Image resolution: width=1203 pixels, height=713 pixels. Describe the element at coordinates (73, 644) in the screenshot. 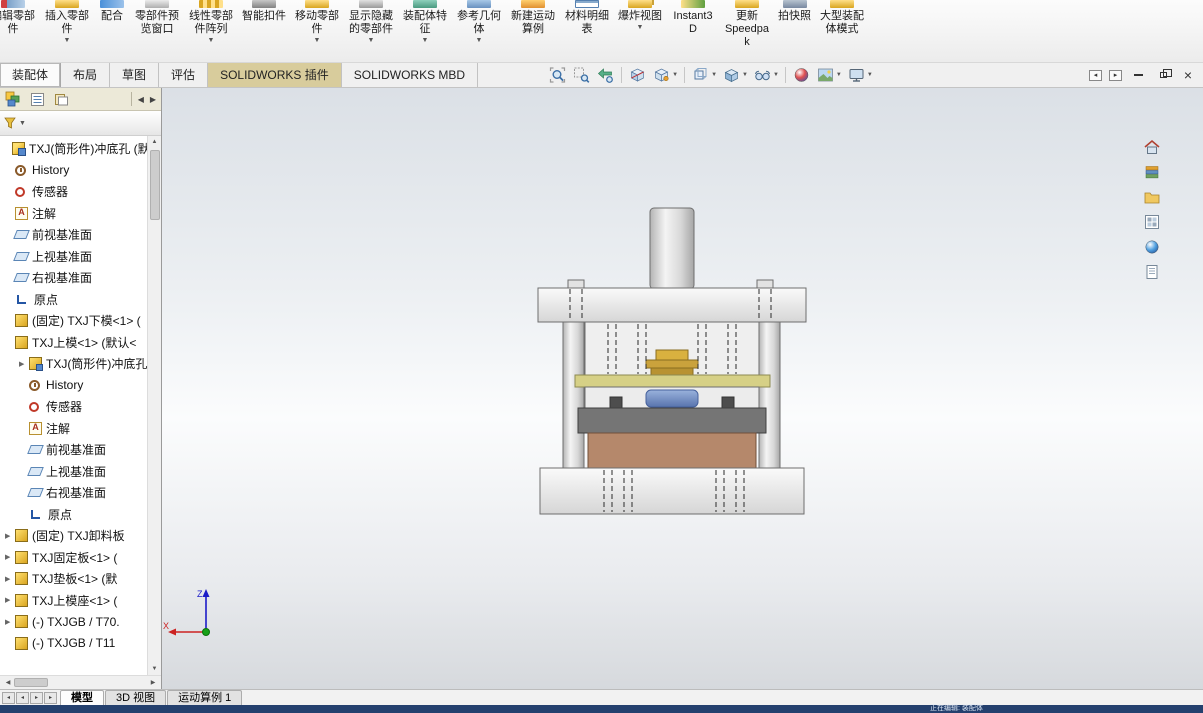

I see `tree-txjgb-t11: (-) TXJGB / T11` at that location.